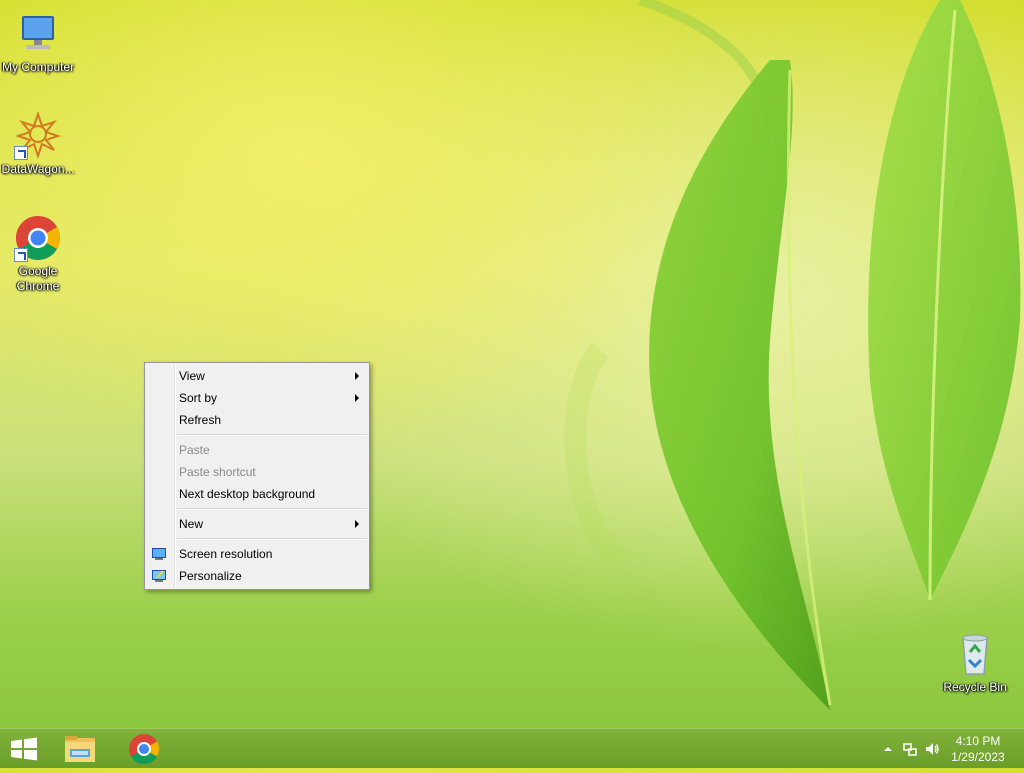 This screenshot has height=773, width=1024. I want to click on chrome-icon, so click(144, 749).